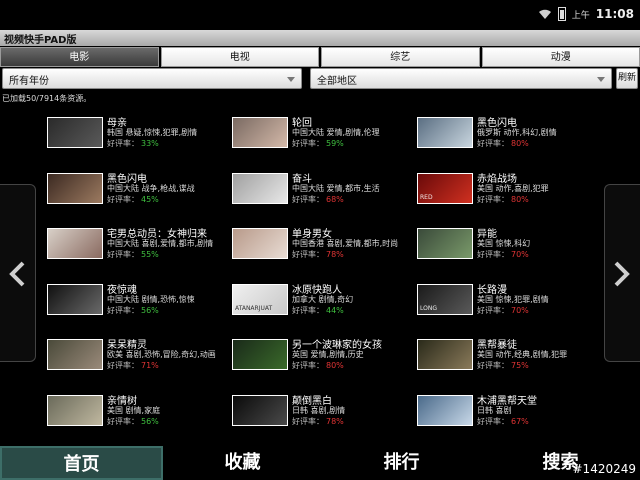 The height and width of the screenshot is (480, 640). What do you see at coordinates (401, 463) in the screenshot?
I see `nav-ranking: 排行` at bounding box center [401, 463].